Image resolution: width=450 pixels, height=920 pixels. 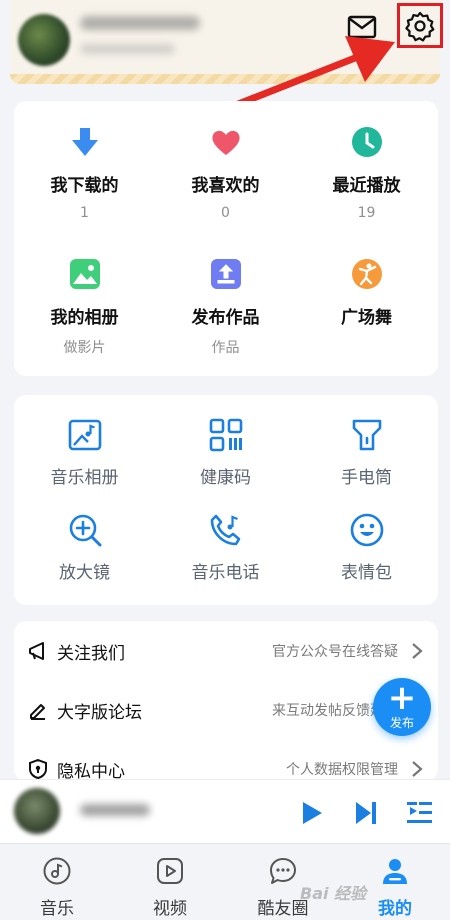 What do you see at coordinates (367, 274) in the screenshot?
I see `dancer-icon` at bounding box center [367, 274].